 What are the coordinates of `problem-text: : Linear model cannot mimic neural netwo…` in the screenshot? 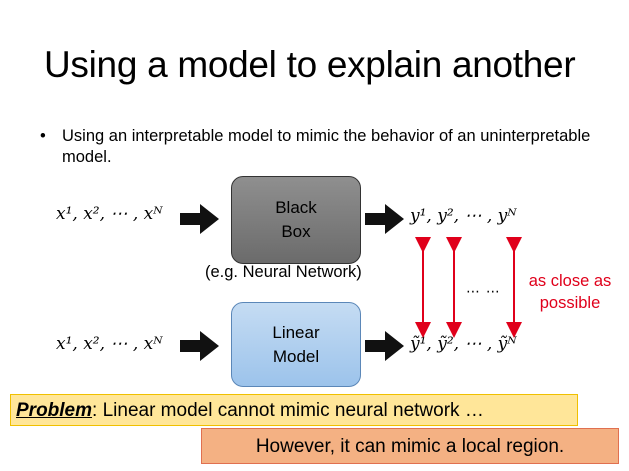 It's located at (288, 410).